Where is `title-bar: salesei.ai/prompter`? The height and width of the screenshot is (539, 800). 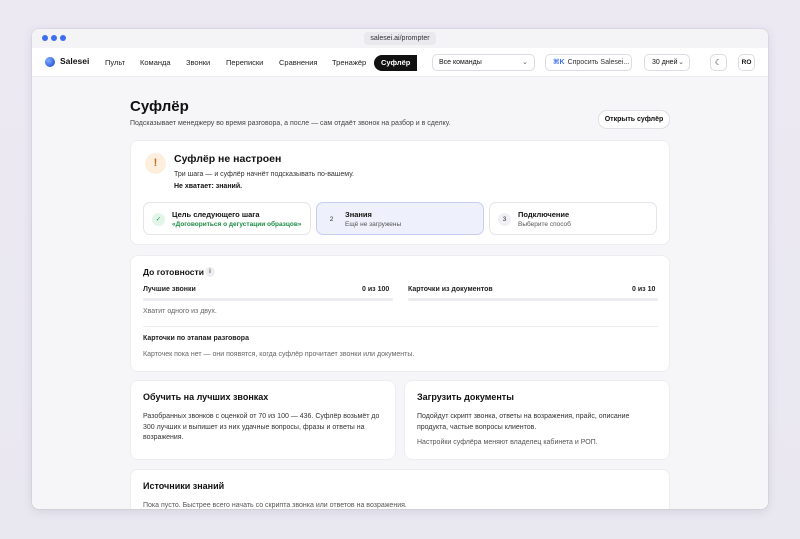
title-bar: salesei.ai/prompter is located at coordinates (400, 38).